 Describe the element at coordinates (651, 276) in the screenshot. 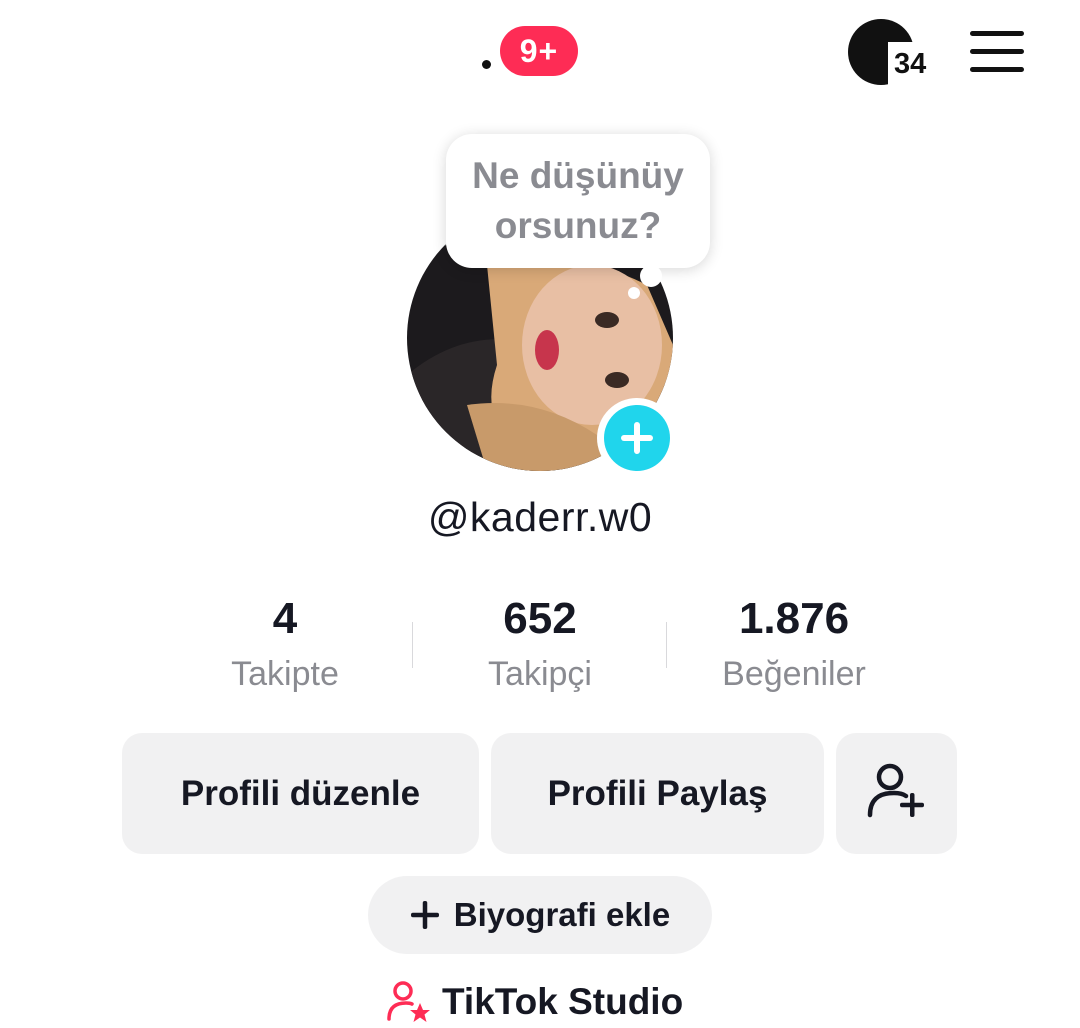

I see `note-tail` at that location.